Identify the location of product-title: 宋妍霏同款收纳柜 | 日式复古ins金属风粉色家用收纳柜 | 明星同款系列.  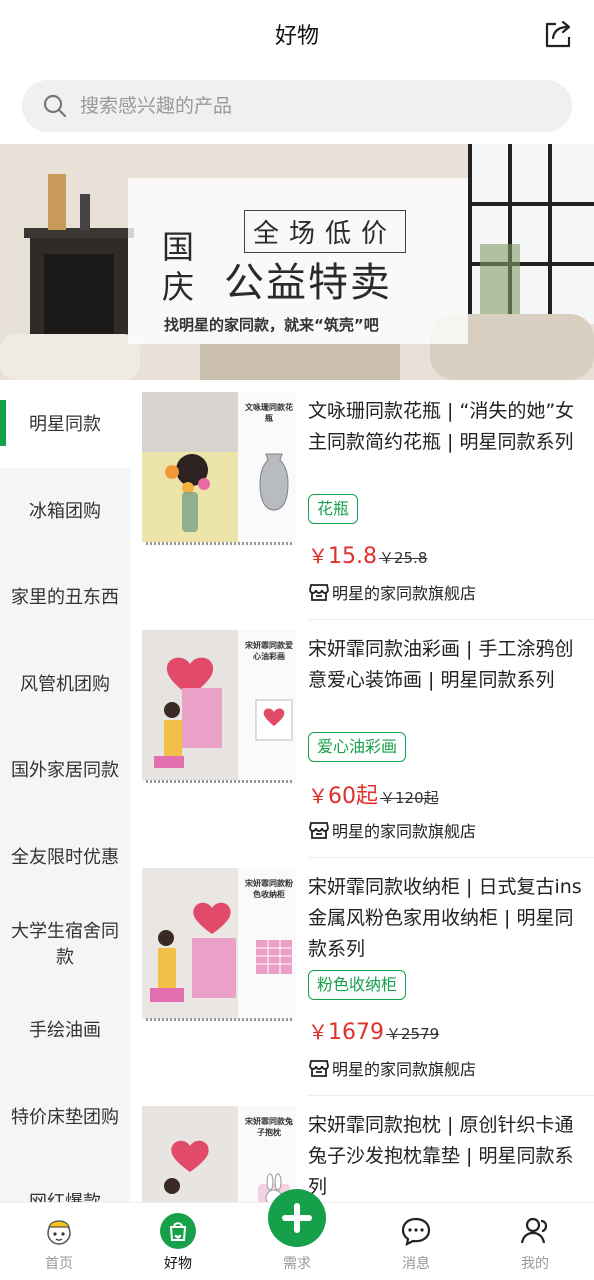
(445, 918).